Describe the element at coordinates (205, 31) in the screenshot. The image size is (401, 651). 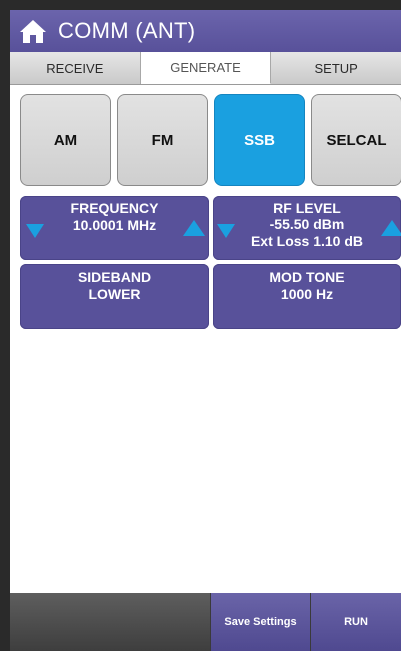
I see `title-bar: COMM (ANT)` at that location.